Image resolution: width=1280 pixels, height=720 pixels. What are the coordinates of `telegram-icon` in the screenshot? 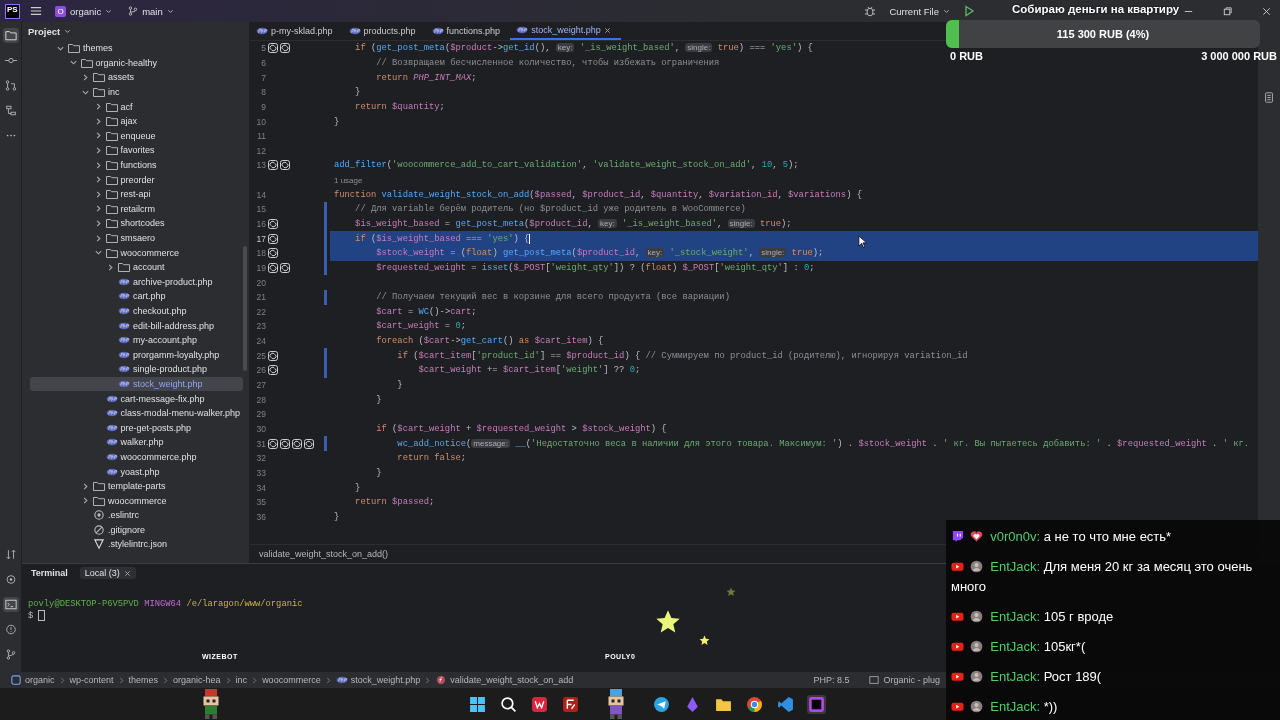 It's located at (661, 704).